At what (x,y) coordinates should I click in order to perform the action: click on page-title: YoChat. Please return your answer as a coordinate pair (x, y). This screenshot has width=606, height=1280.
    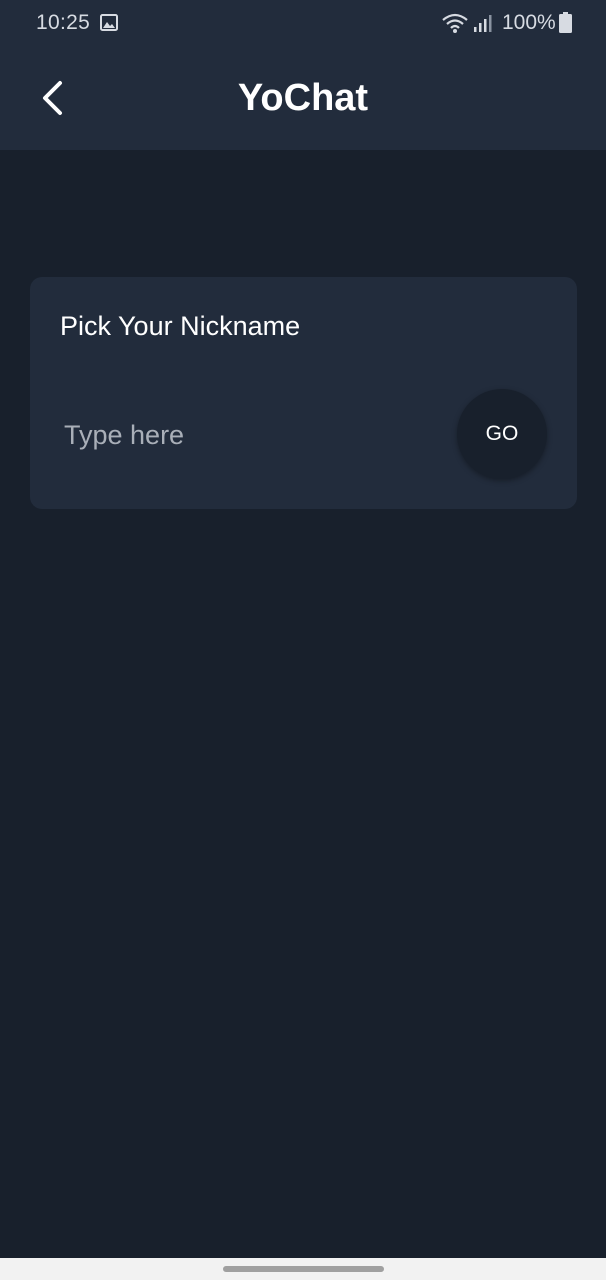
    Looking at the image, I should click on (303, 98).